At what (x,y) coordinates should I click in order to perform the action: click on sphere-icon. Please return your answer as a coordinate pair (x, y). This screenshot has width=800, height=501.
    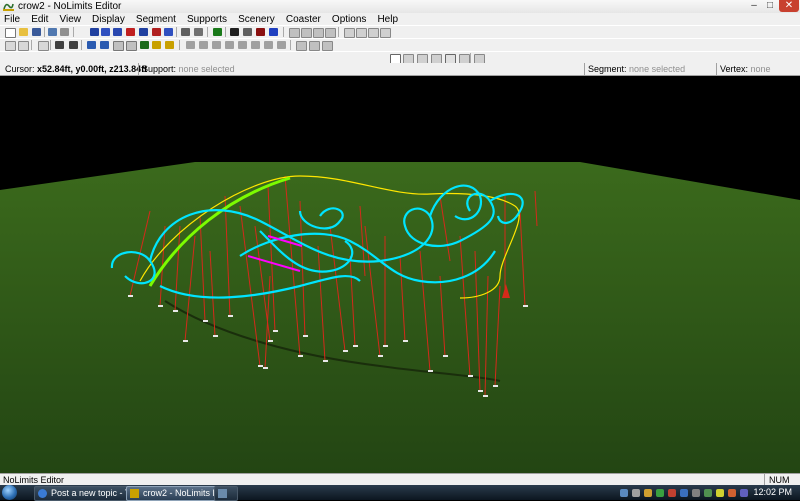
    Looking at the image, I should click on (247, 32).